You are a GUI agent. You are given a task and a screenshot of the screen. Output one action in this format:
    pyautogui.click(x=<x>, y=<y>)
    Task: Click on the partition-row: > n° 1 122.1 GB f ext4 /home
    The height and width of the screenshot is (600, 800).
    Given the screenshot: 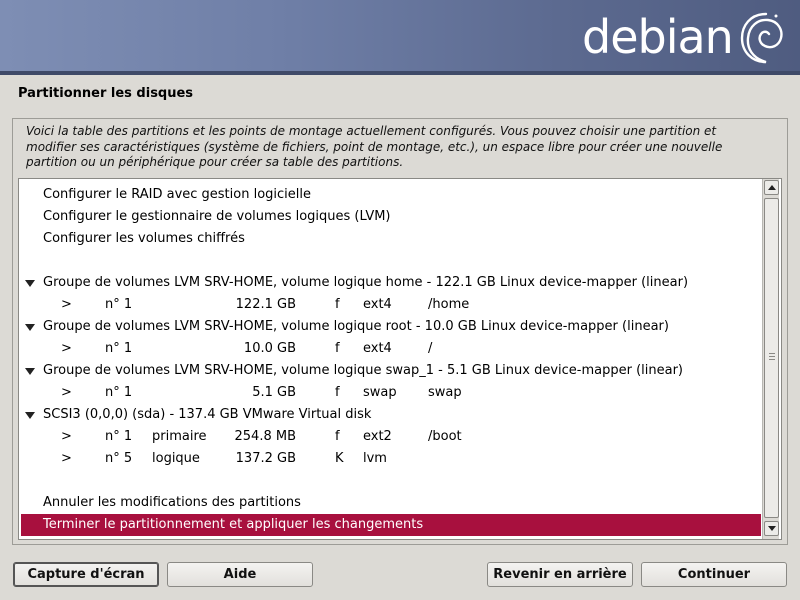 What is the action you would take?
    pyautogui.click(x=391, y=305)
    